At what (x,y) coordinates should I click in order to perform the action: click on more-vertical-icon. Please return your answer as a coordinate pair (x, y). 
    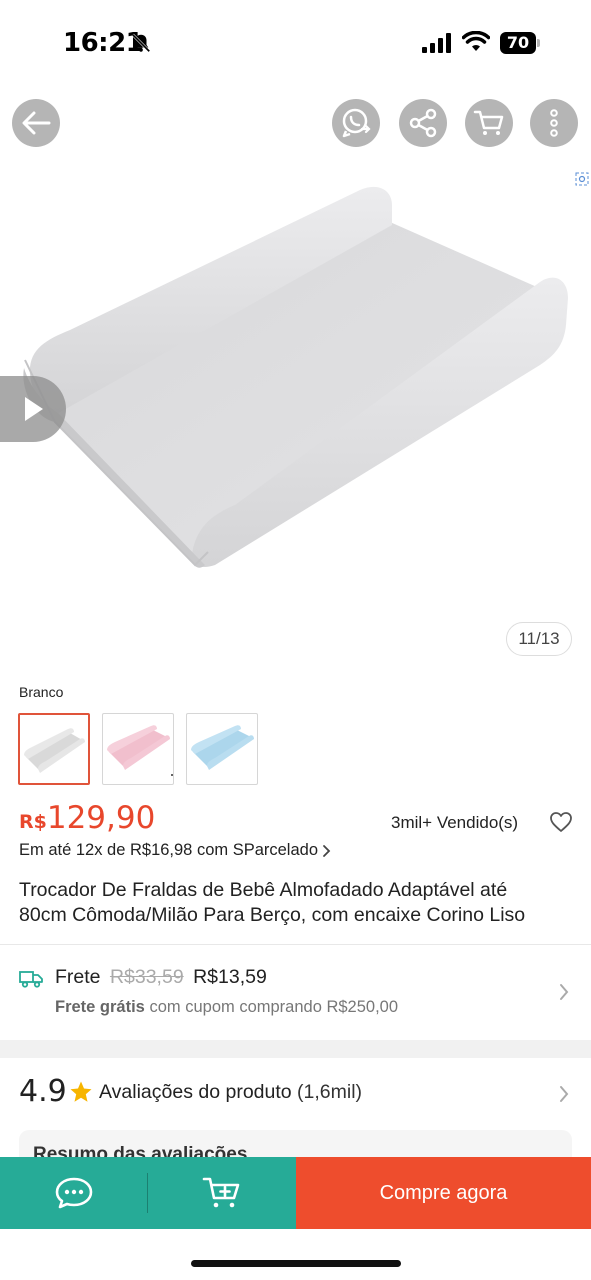
    Looking at the image, I should click on (554, 123).